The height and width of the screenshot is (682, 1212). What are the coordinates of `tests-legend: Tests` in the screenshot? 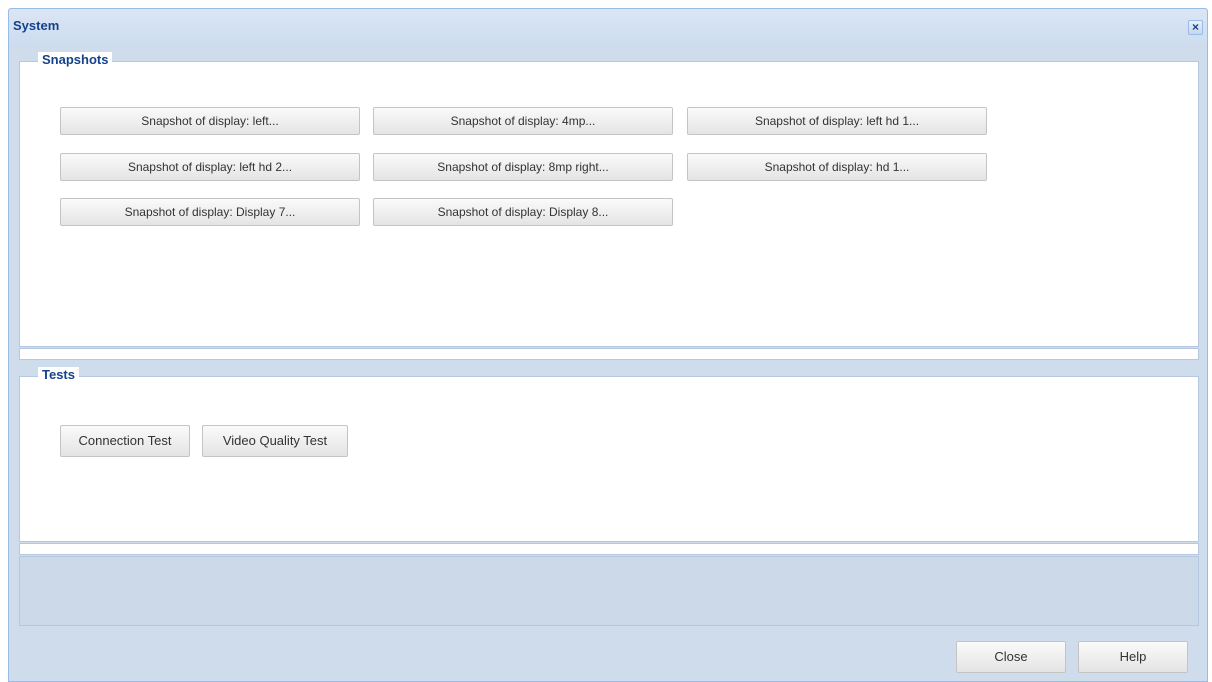 It's located at (58, 374).